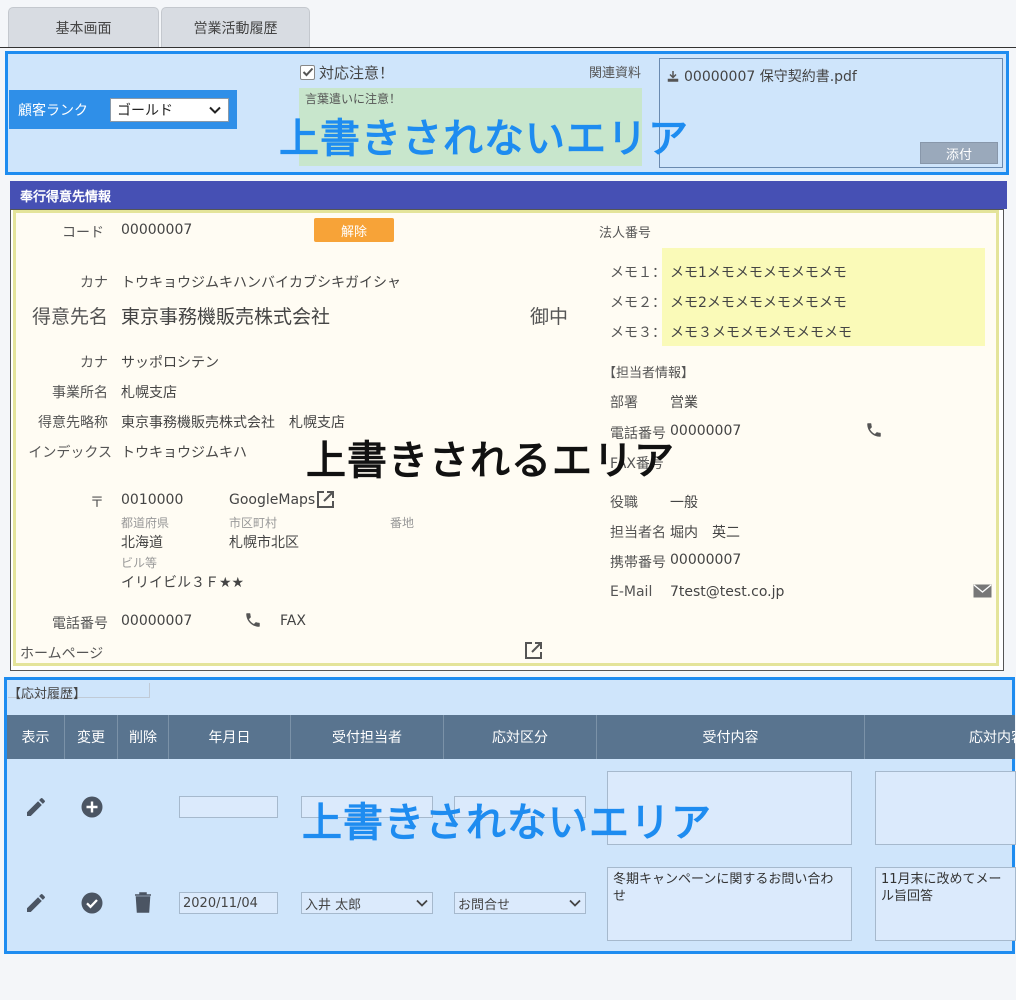  I want to click on memo1-label: メモ１：, so click(638, 273).